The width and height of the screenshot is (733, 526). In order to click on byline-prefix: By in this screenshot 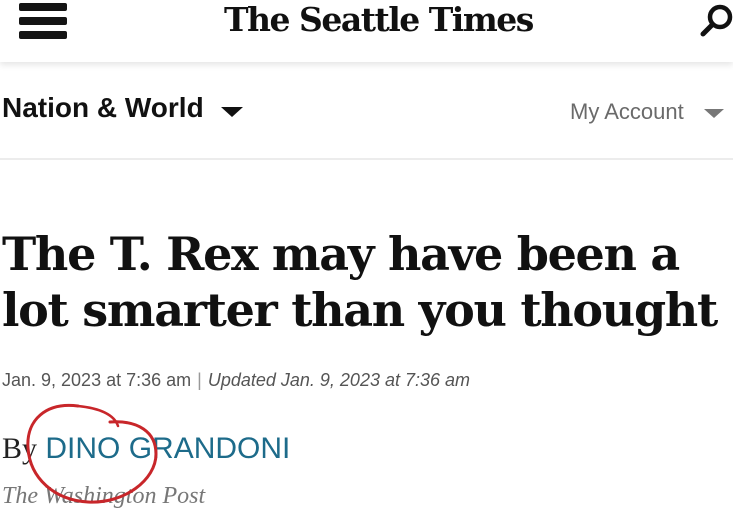, I will do `click(20, 448)`.